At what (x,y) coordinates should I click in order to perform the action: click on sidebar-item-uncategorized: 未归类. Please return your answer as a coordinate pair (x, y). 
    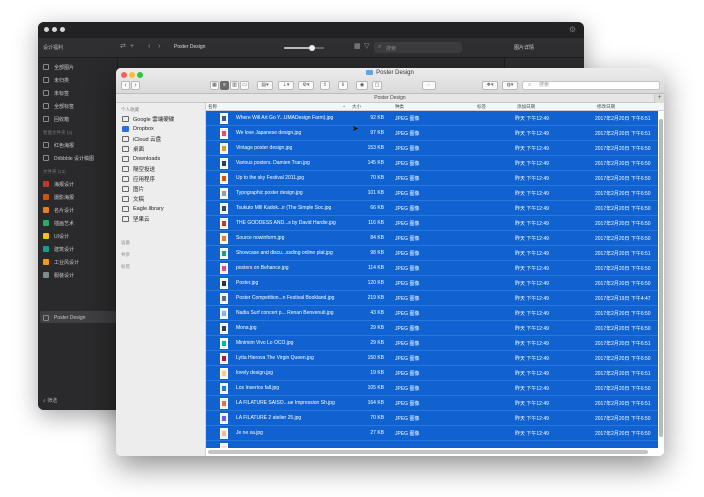
    Looking at the image, I should click on (56, 80).